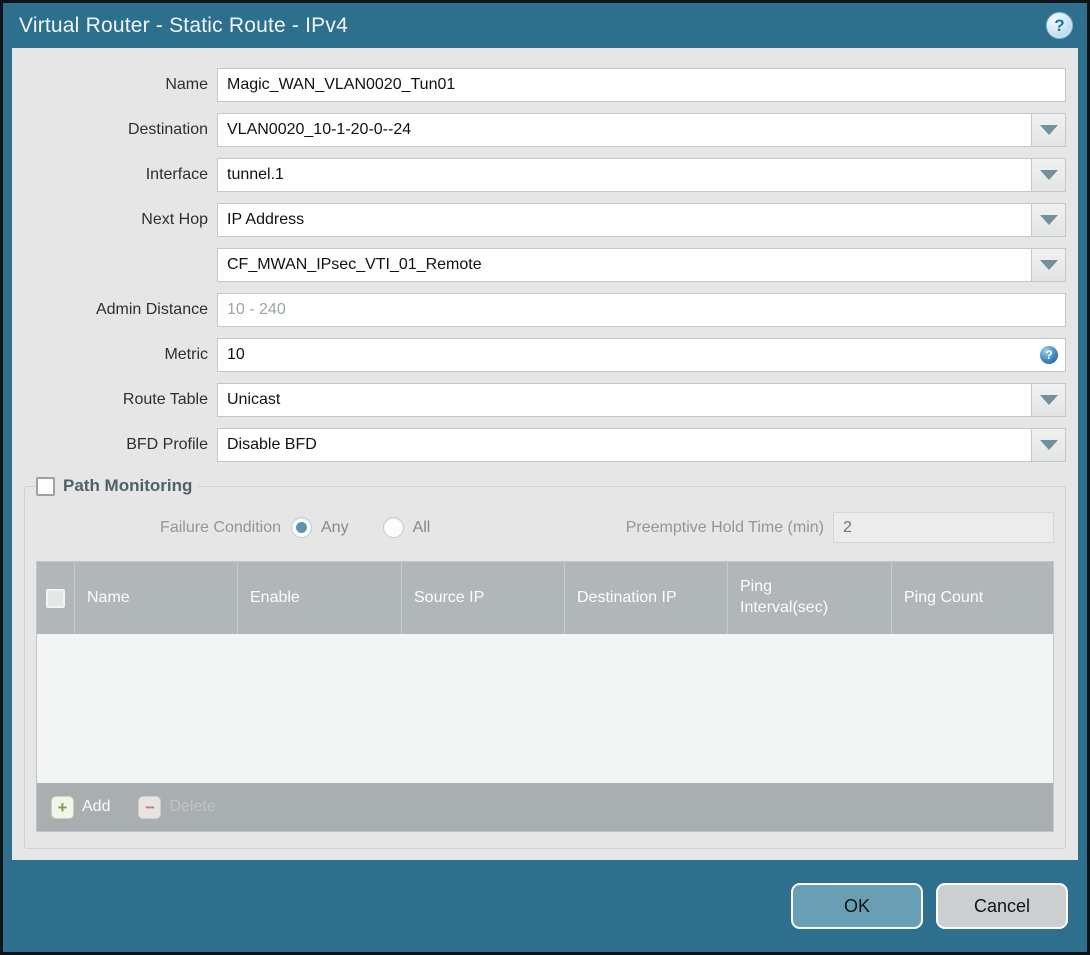 The width and height of the screenshot is (1090, 955). I want to click on destination-input, so click(624, 130).